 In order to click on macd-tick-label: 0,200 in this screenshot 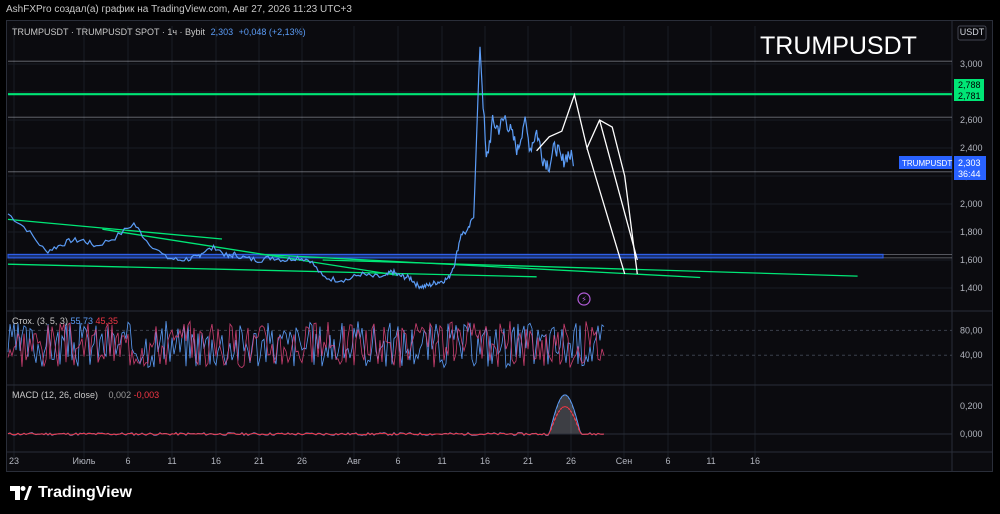, I will do `click(971, 406)`.